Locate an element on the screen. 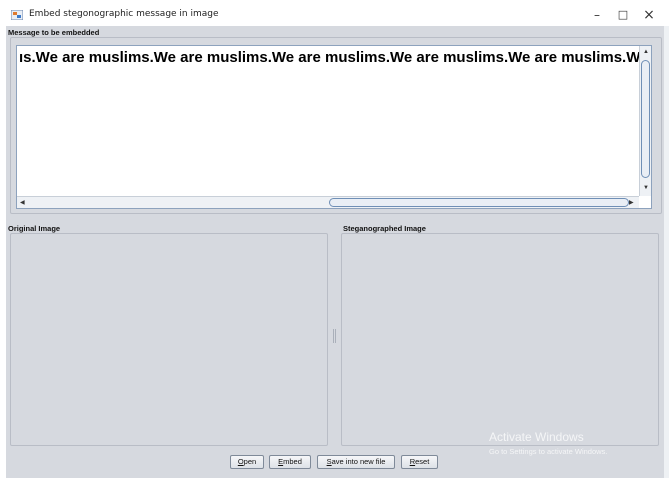  save-label-rest: ave into new file is located at coordinates (358, 461).